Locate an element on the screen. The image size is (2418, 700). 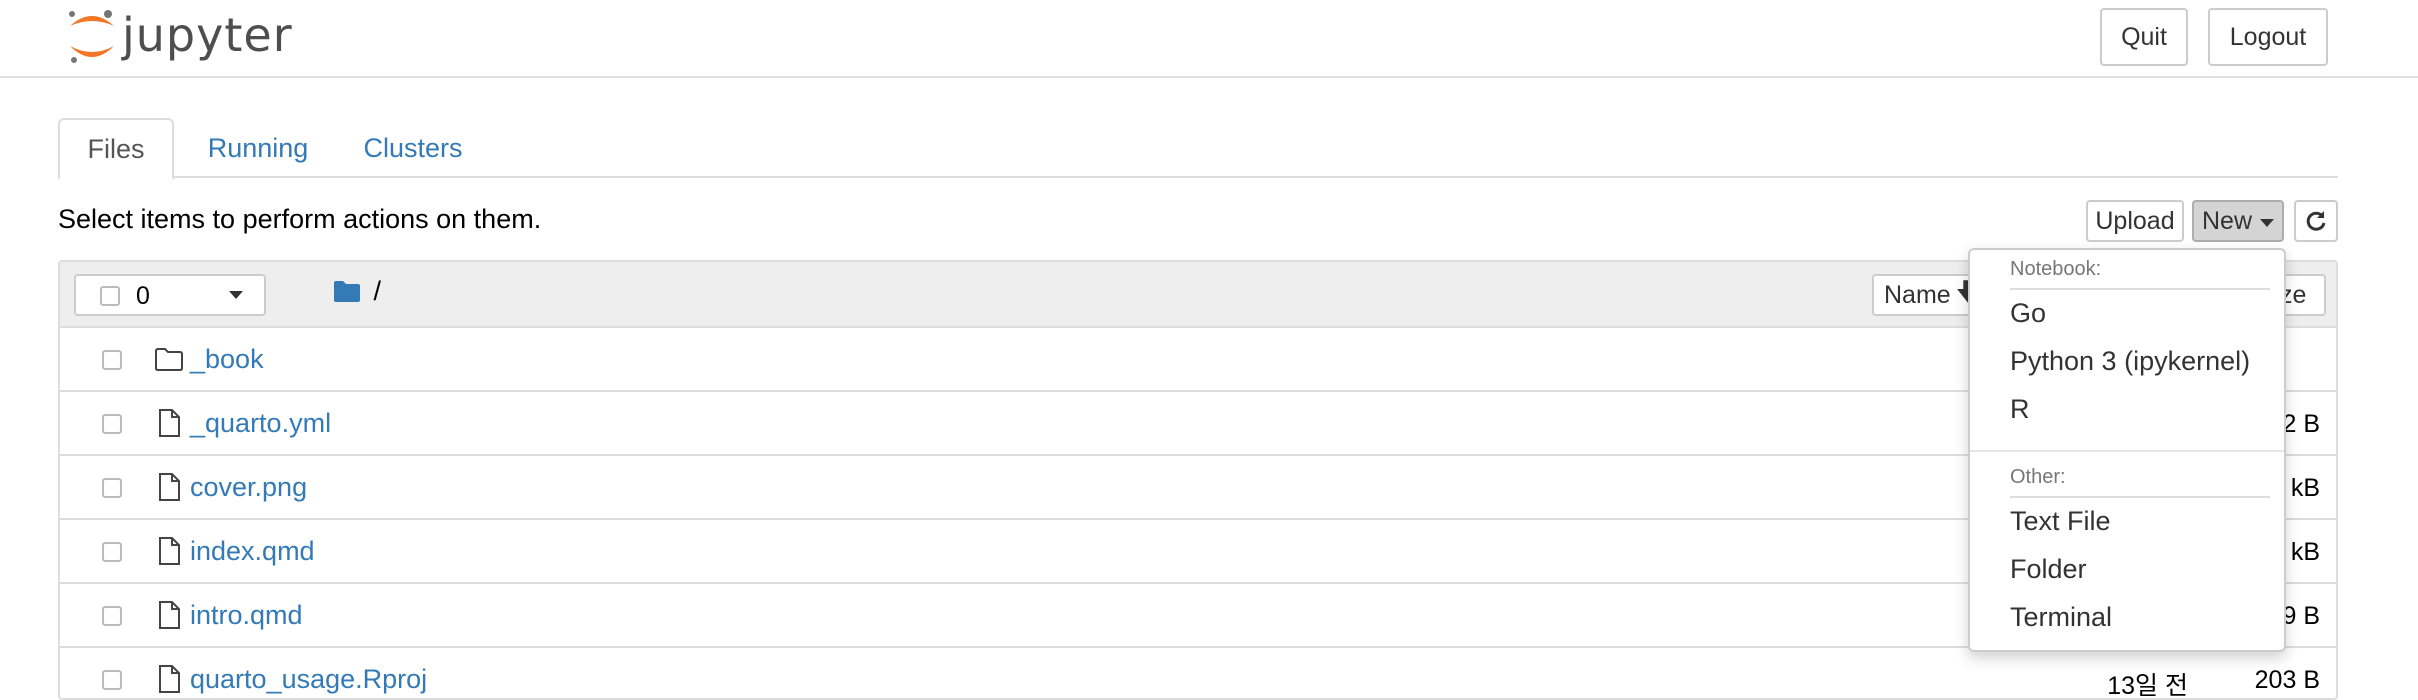
breadcrumb: / is located at coordinates (357, 291).